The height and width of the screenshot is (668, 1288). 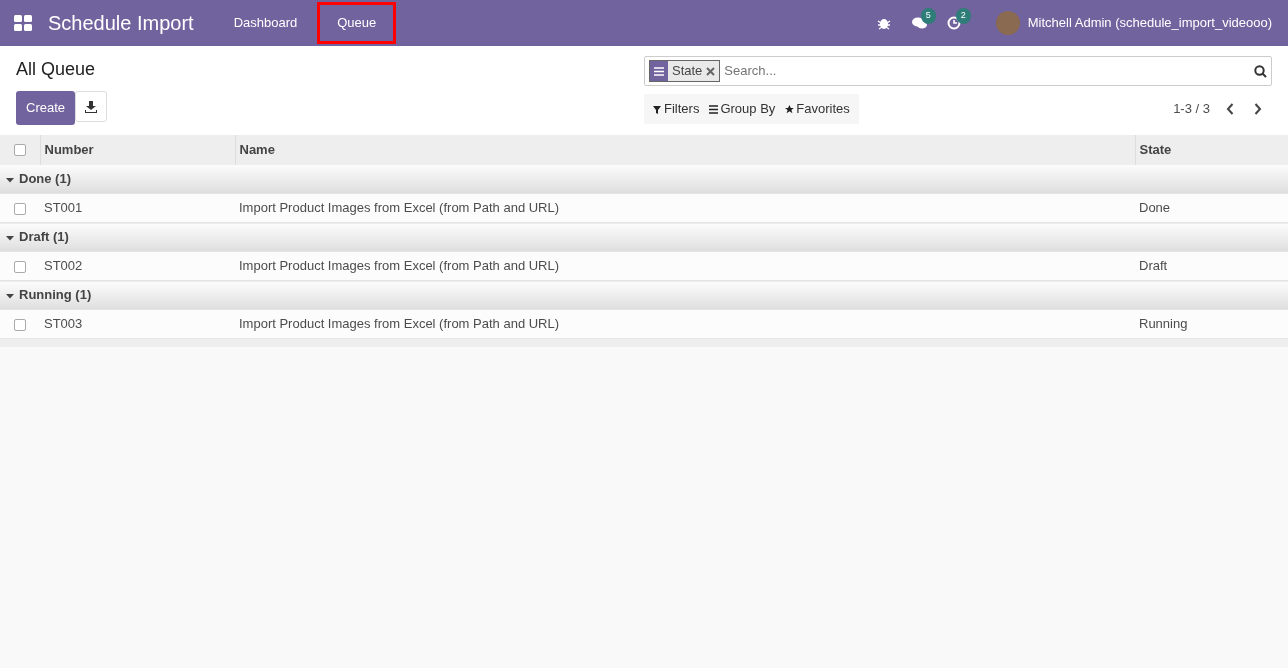 What do you see at coordinates (1211, 266) in the screenshot?
I see `table-cell: Draft` at bounding box center [1211, 266].